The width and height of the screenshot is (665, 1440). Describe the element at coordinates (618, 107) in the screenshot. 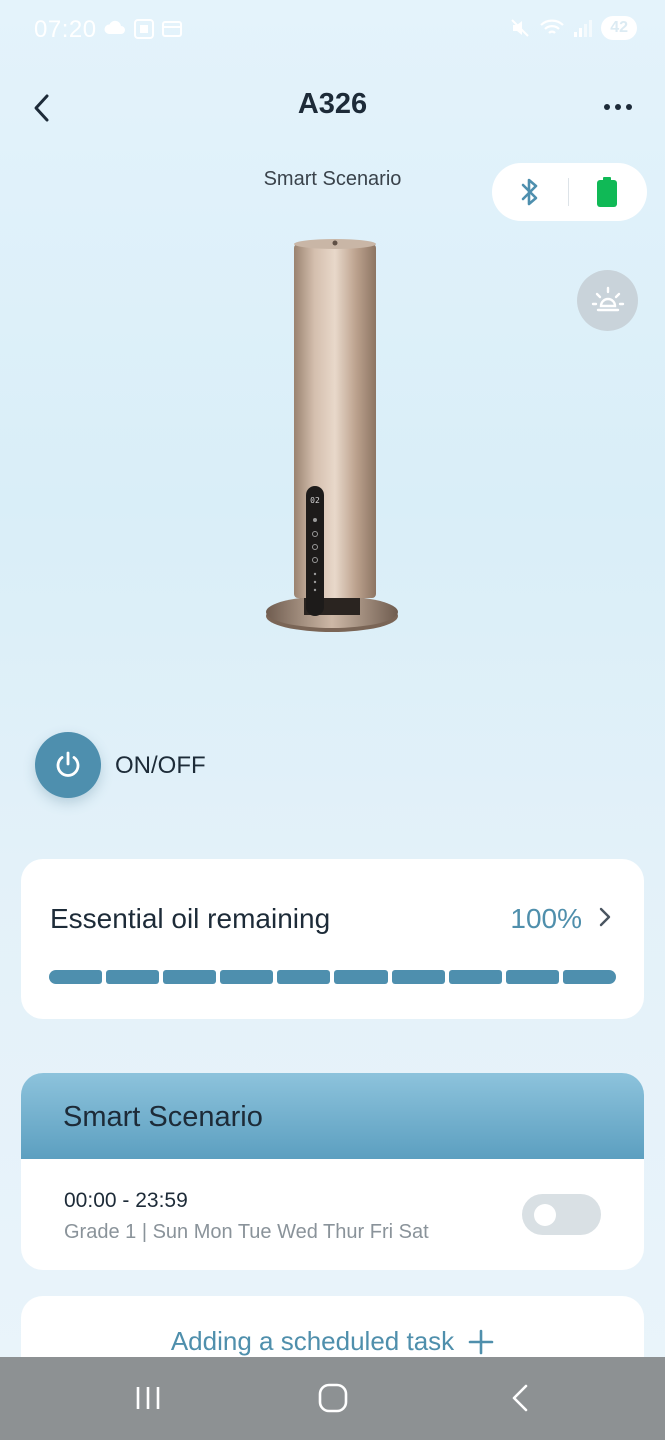

I see `more-button` at that location.